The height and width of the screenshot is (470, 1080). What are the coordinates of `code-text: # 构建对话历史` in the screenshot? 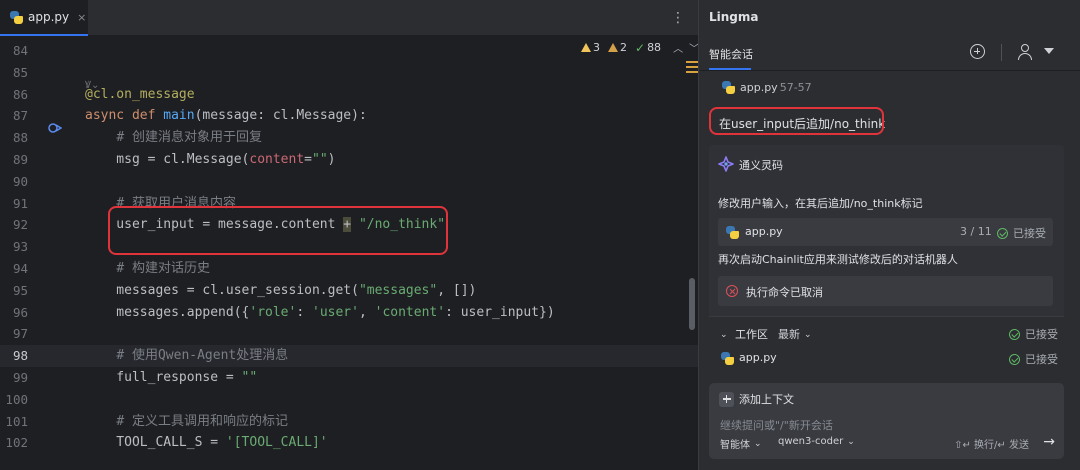 It's located at (147, 269).